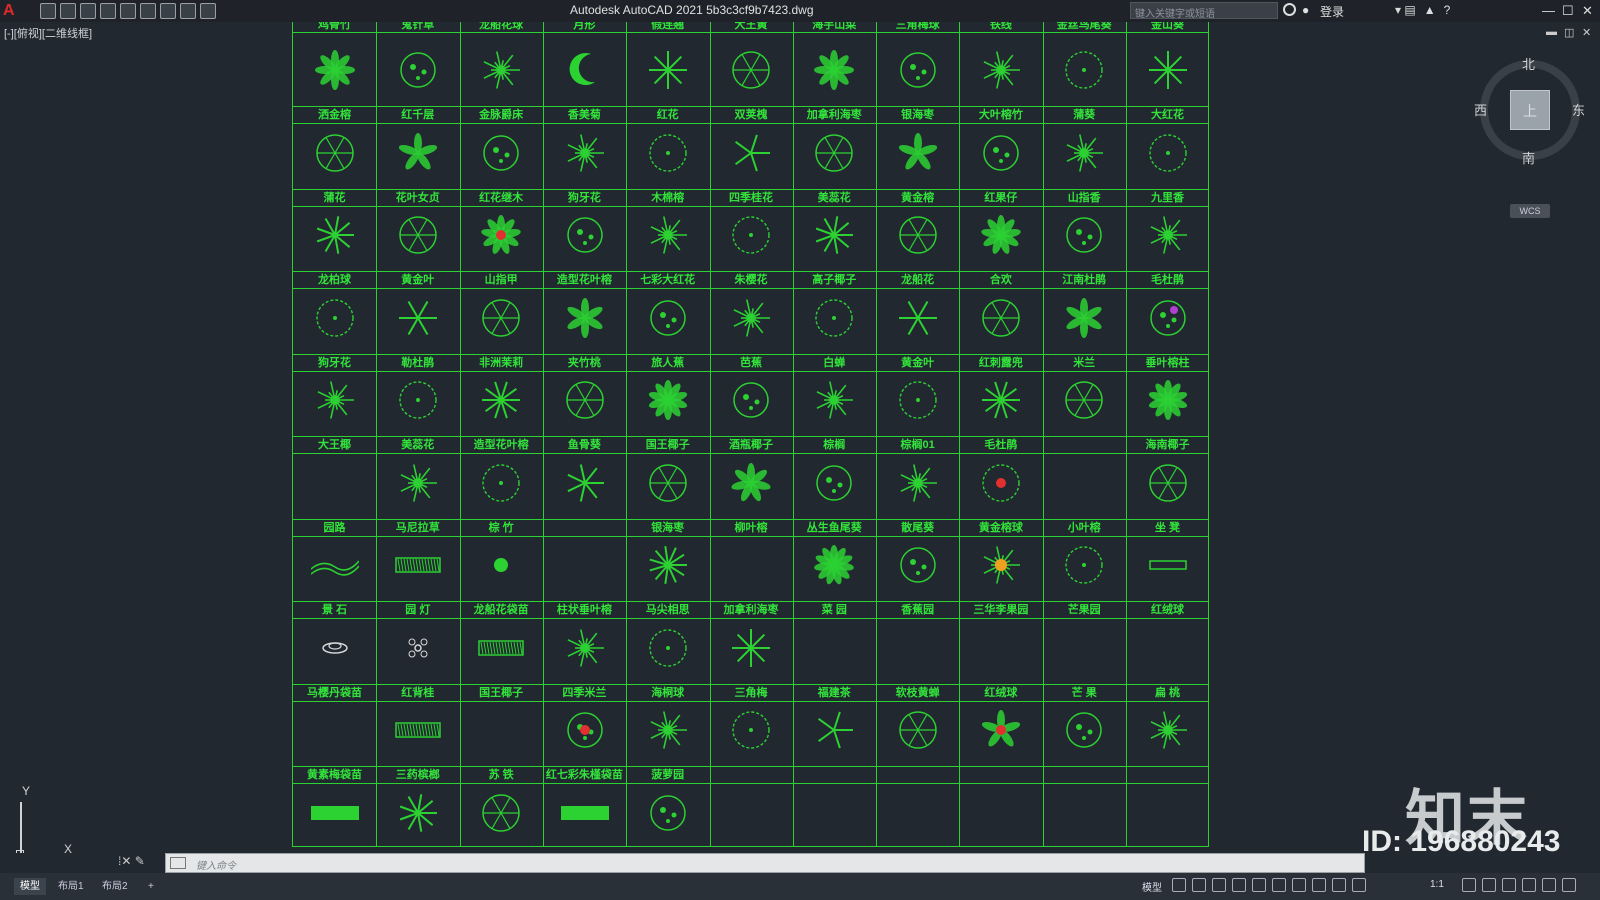 This screenshot has width=1600, height=900. What do you see at coordinates (48, 11) in the screenshot?
I see `new-file-icon` at bounding box center [48, 11].